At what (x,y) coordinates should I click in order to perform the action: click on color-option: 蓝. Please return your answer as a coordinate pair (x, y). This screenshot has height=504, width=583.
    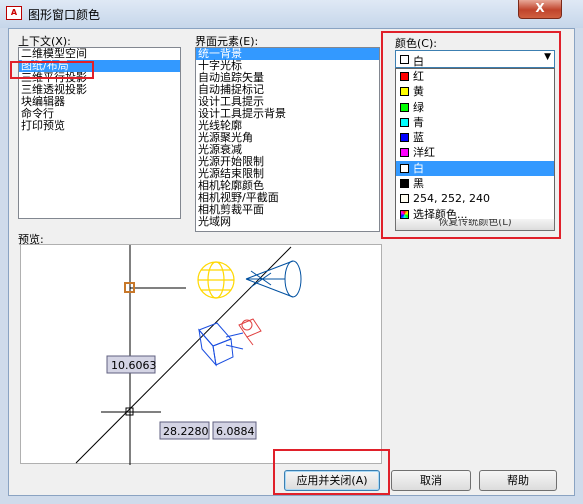
    Looking at the image, I should click on (475, 137).